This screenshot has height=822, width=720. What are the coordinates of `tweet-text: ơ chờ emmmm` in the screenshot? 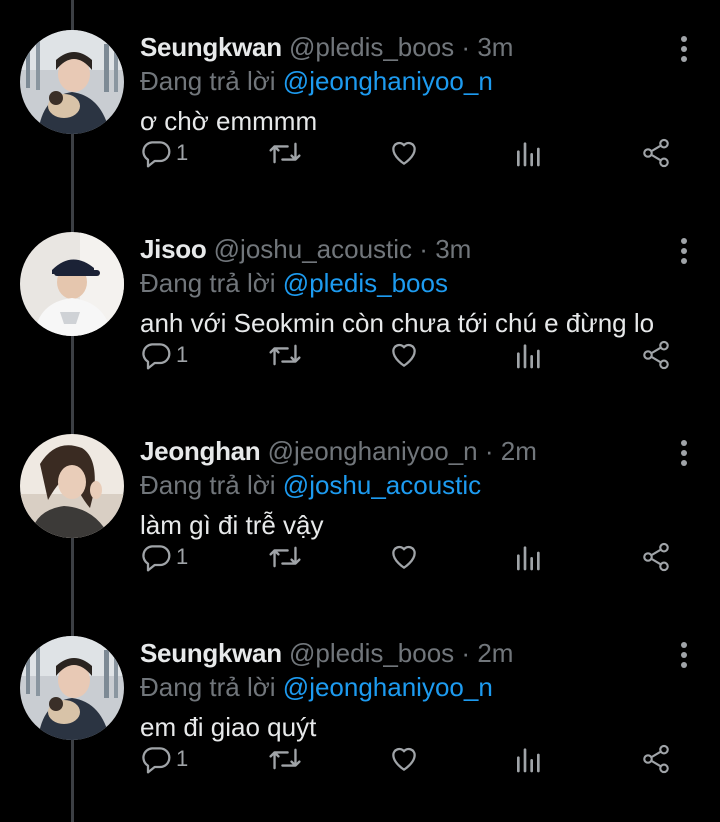 It's located at (229, 121).